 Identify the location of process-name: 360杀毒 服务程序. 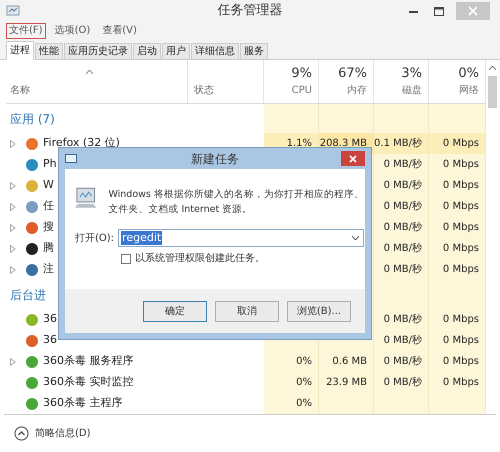
(88, 361).